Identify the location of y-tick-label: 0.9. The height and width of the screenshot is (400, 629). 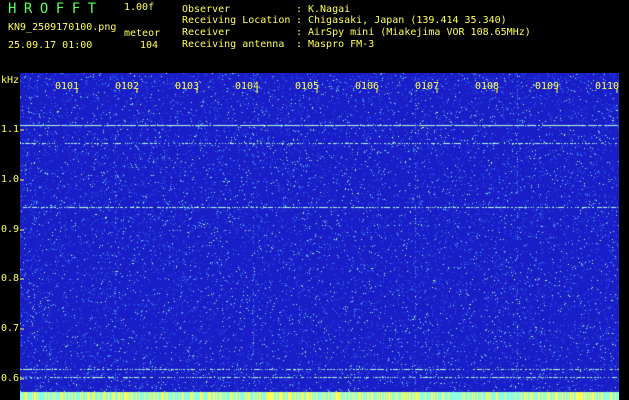
(10, 229).